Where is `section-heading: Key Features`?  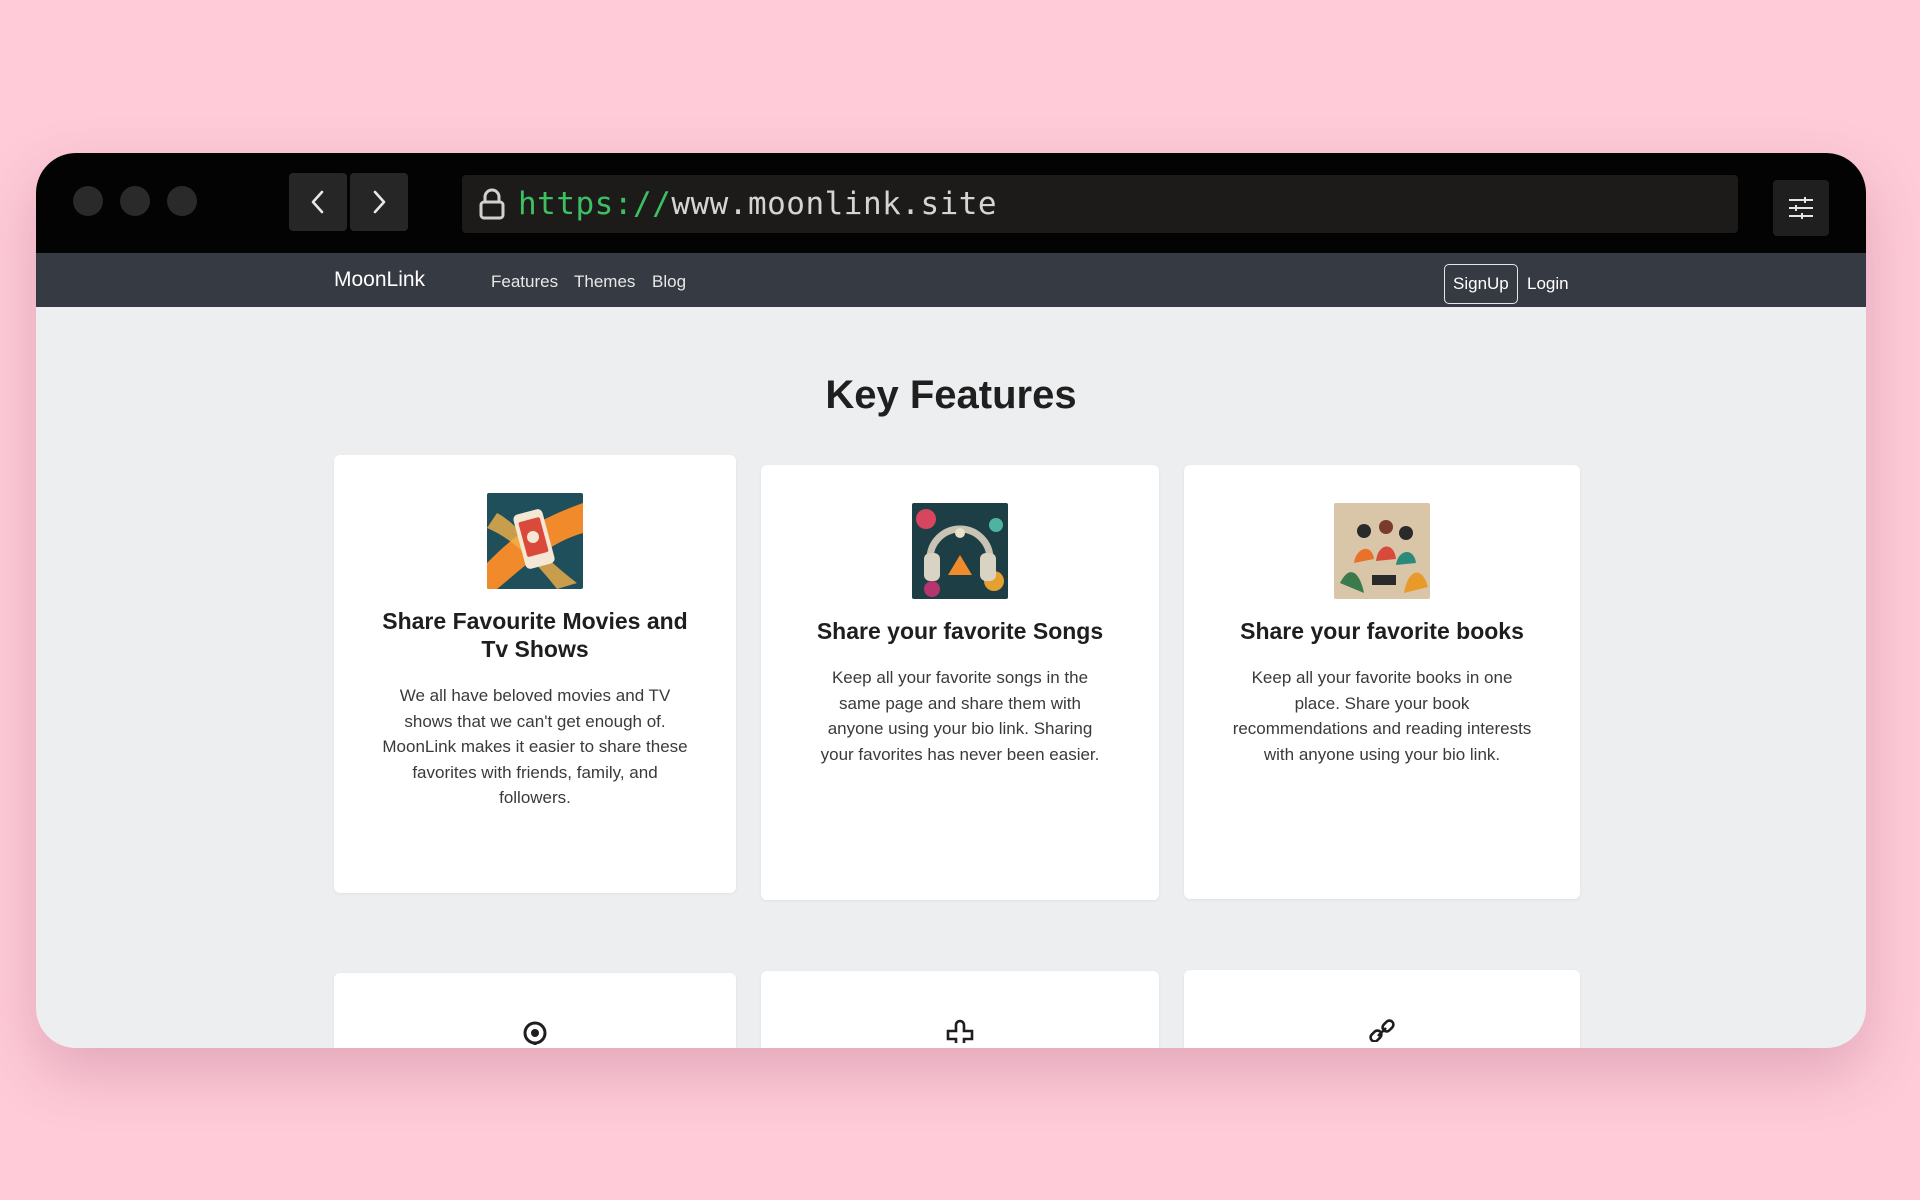 section-heading: Key Features is located at coordinates (951, 395).